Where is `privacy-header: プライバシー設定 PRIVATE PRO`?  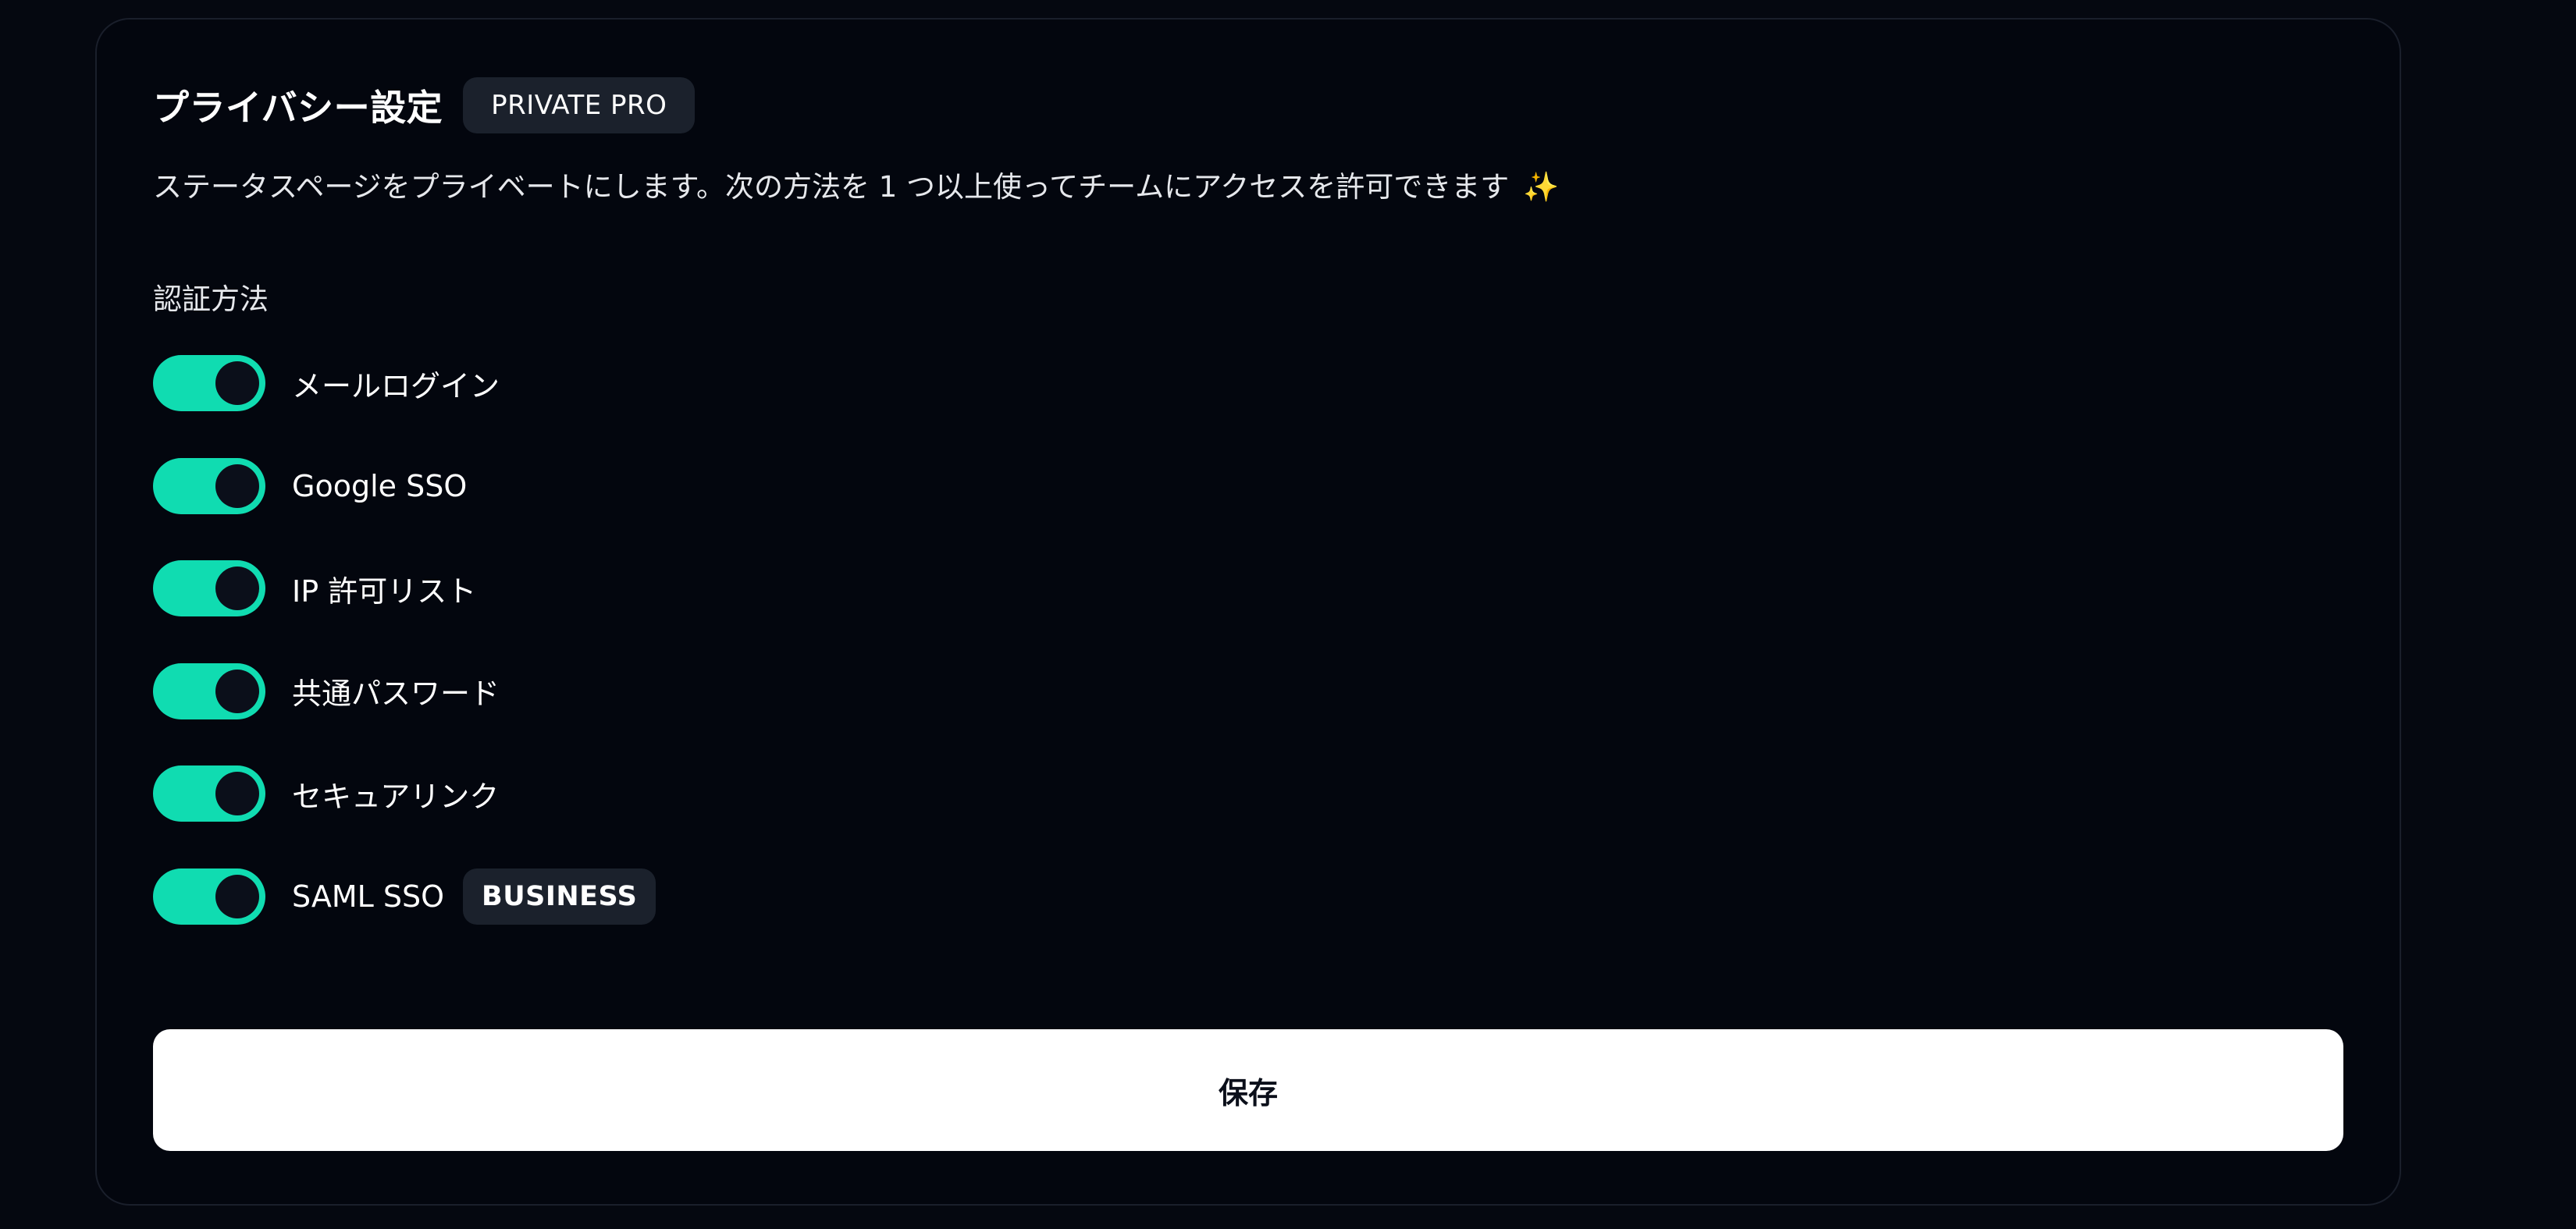 privacy-header: プライバシー設定 PRIVATE PRO is located at coordinates (424, 105).